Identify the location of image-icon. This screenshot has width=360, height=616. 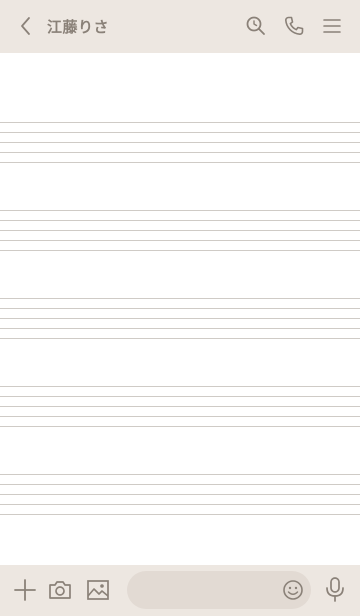
(98, 590).